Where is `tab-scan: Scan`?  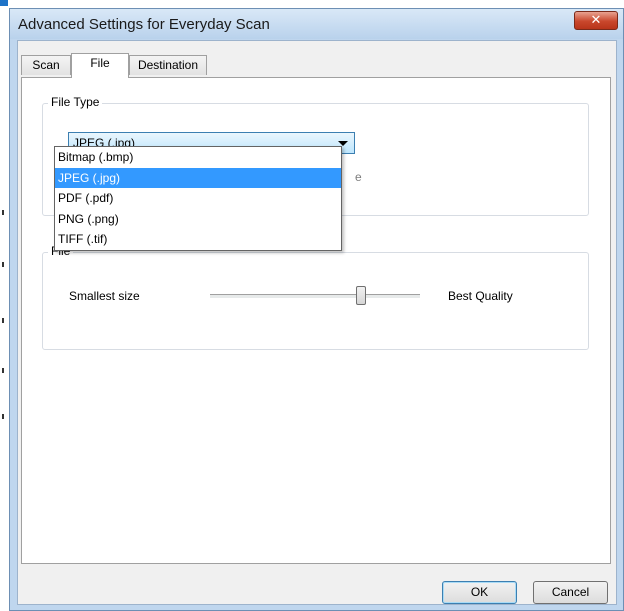 tab-scan: Scan is located at coordinates (46, 65).